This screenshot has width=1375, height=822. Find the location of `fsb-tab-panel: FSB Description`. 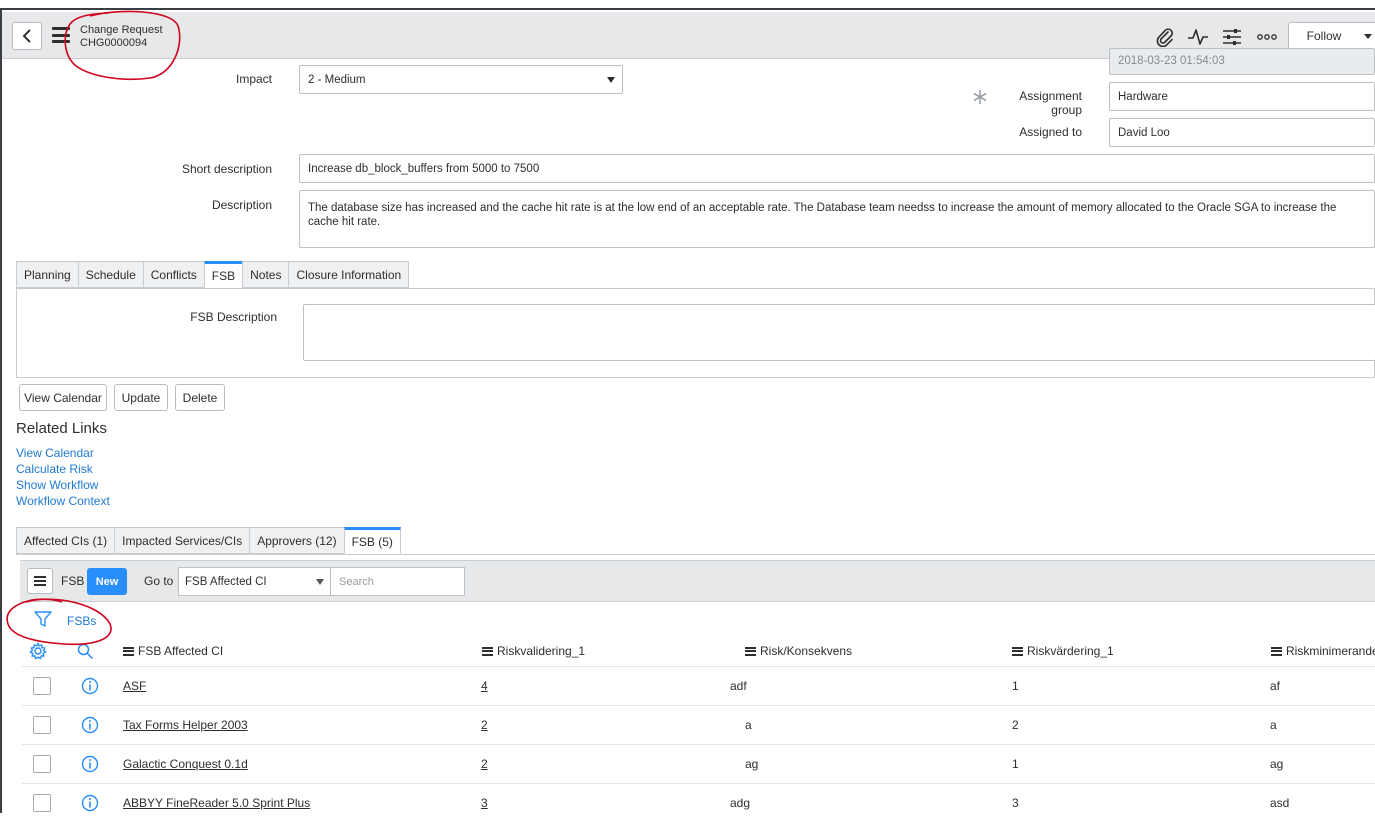

fsb-tab-panel: FSB Description is located at coordinates (695, 333).